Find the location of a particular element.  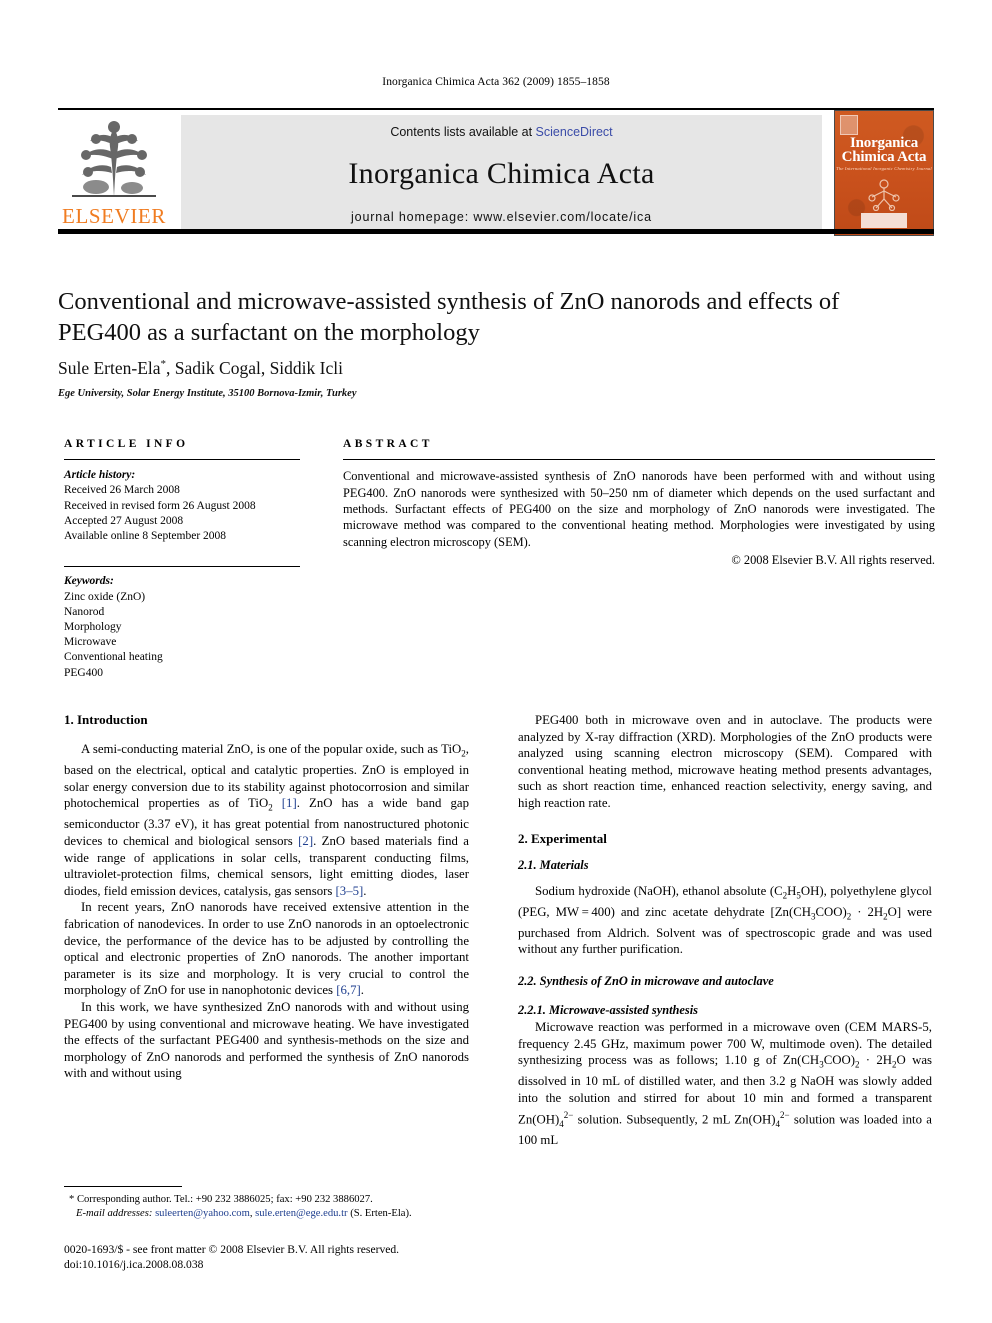

keywords-label: Keywords: is located at coordinates (89, 581).